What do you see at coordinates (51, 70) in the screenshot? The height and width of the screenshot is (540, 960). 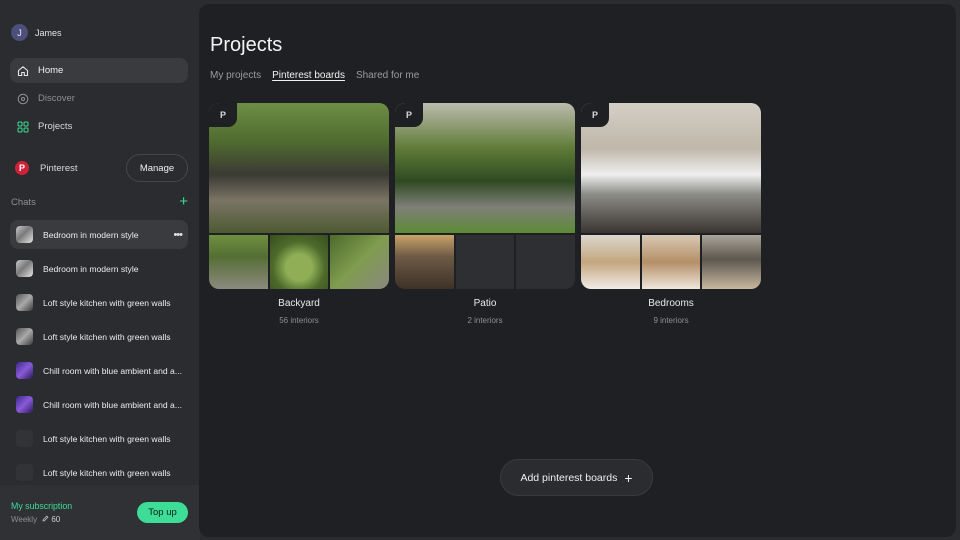 I see `nav-label-home: Home` at bounding box center [51, 70].